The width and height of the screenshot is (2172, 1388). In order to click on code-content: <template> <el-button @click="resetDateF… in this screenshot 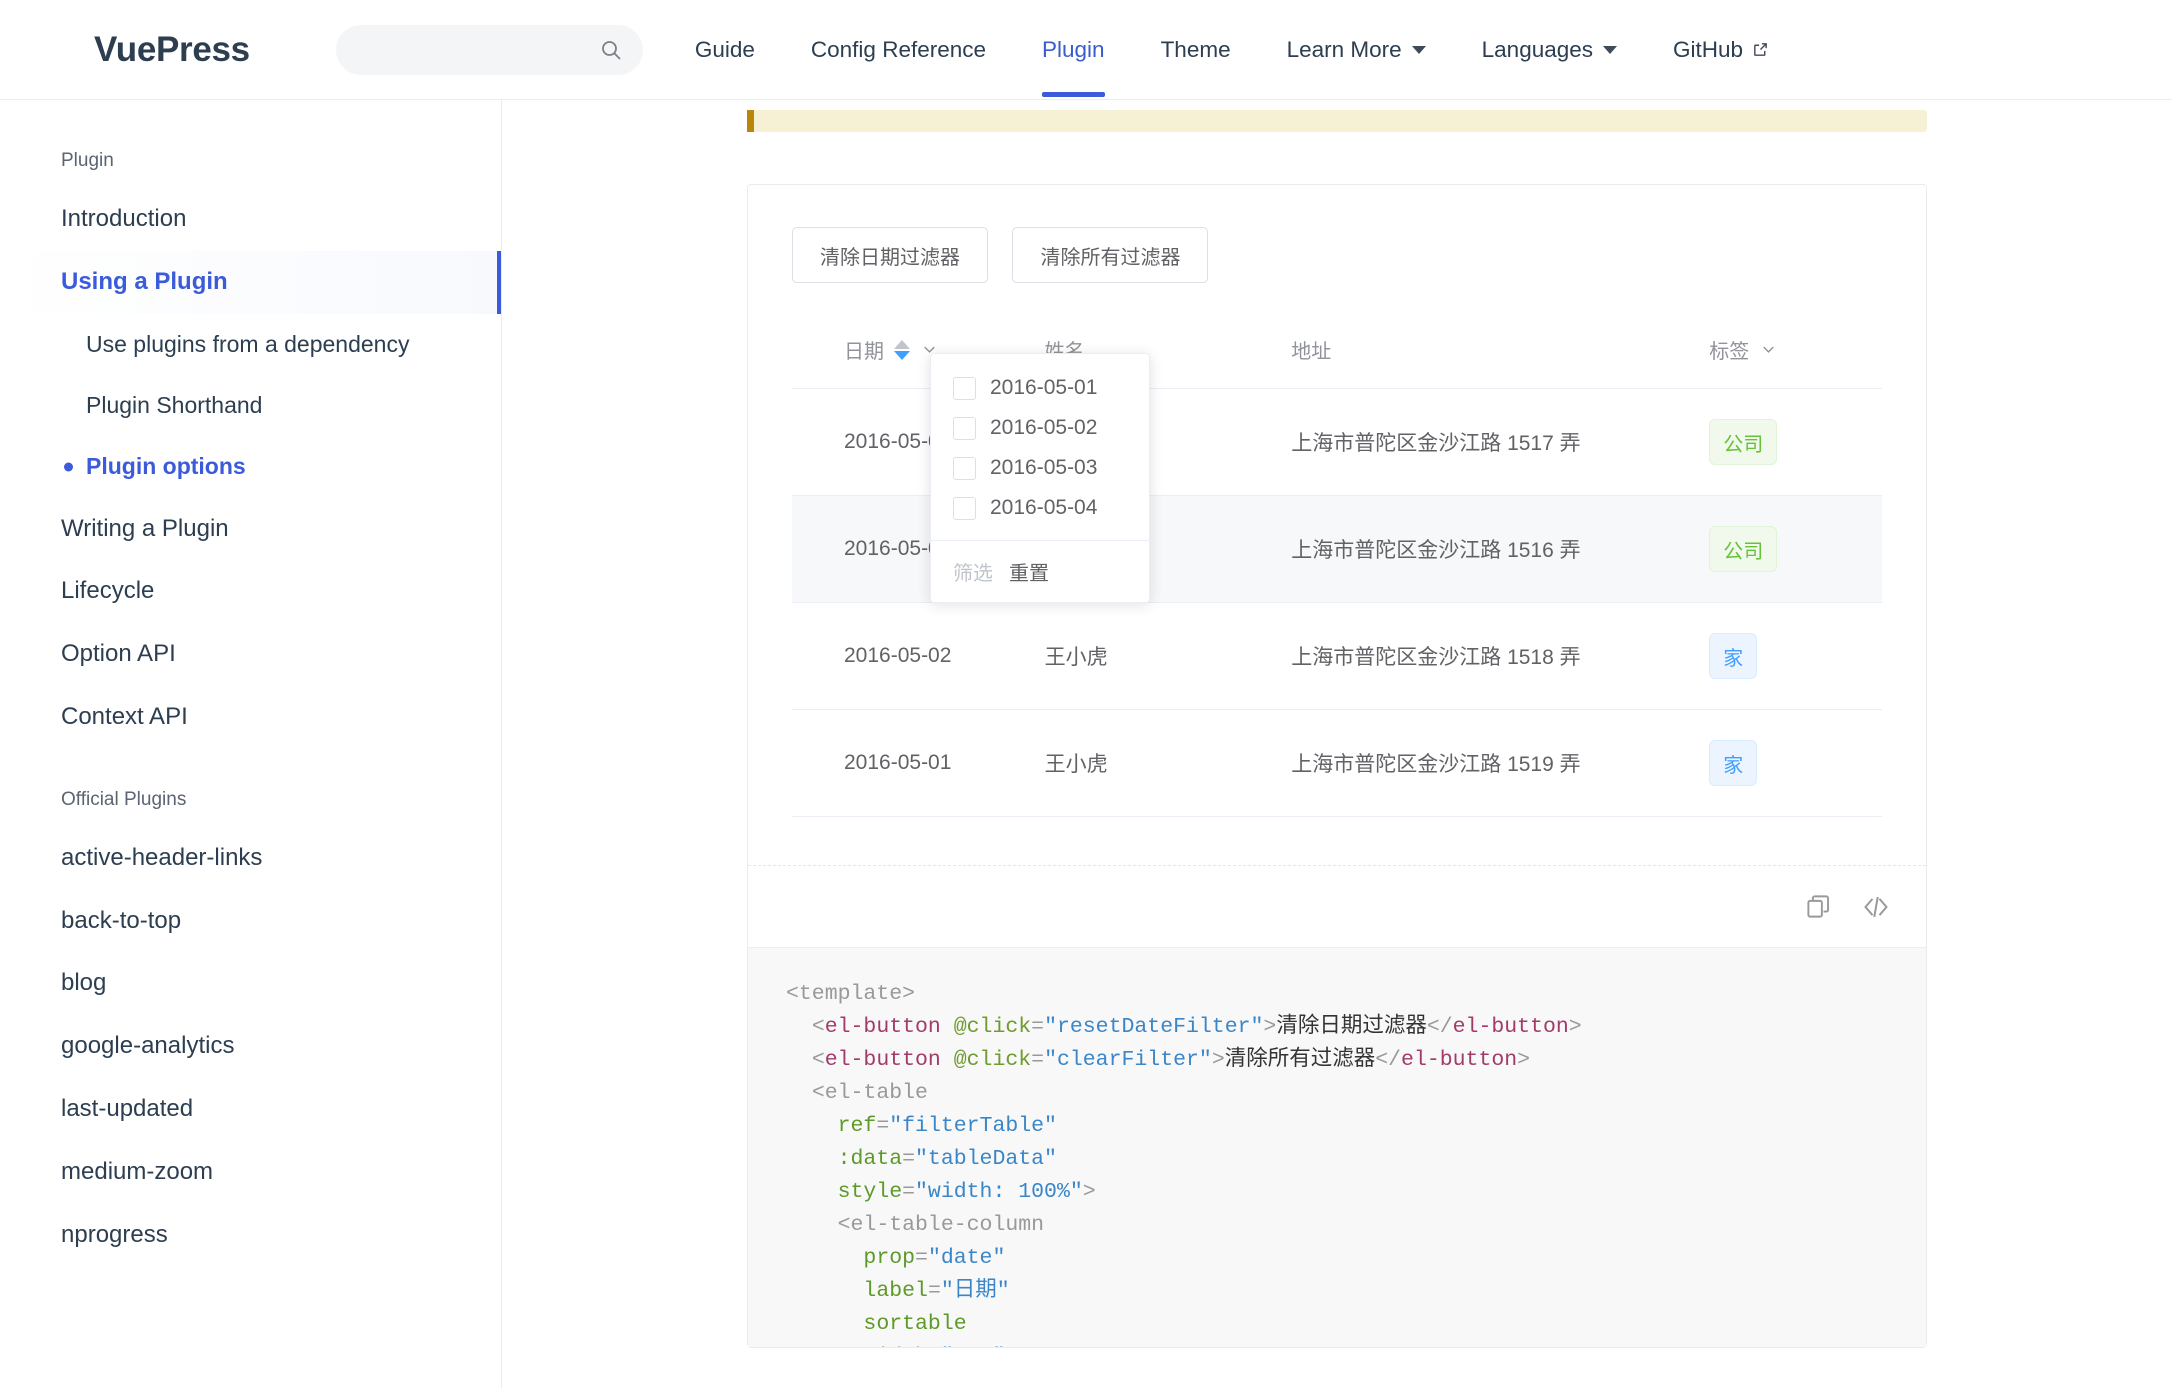, I will do `click(1184, 1164)`.